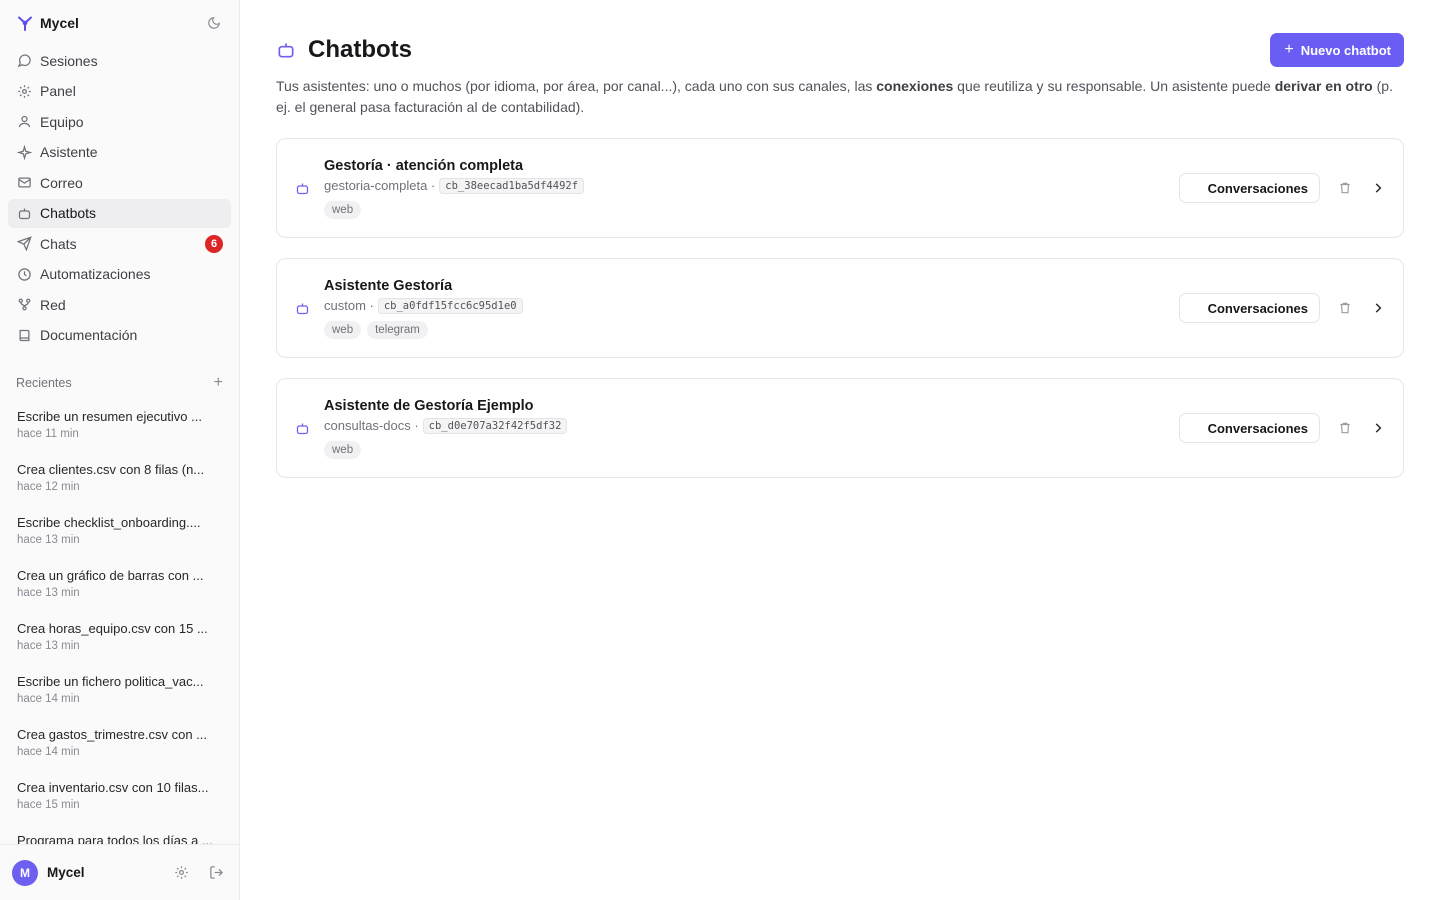 The image size is (1440, 900). I want to click on user-icon, so click(24, 122).